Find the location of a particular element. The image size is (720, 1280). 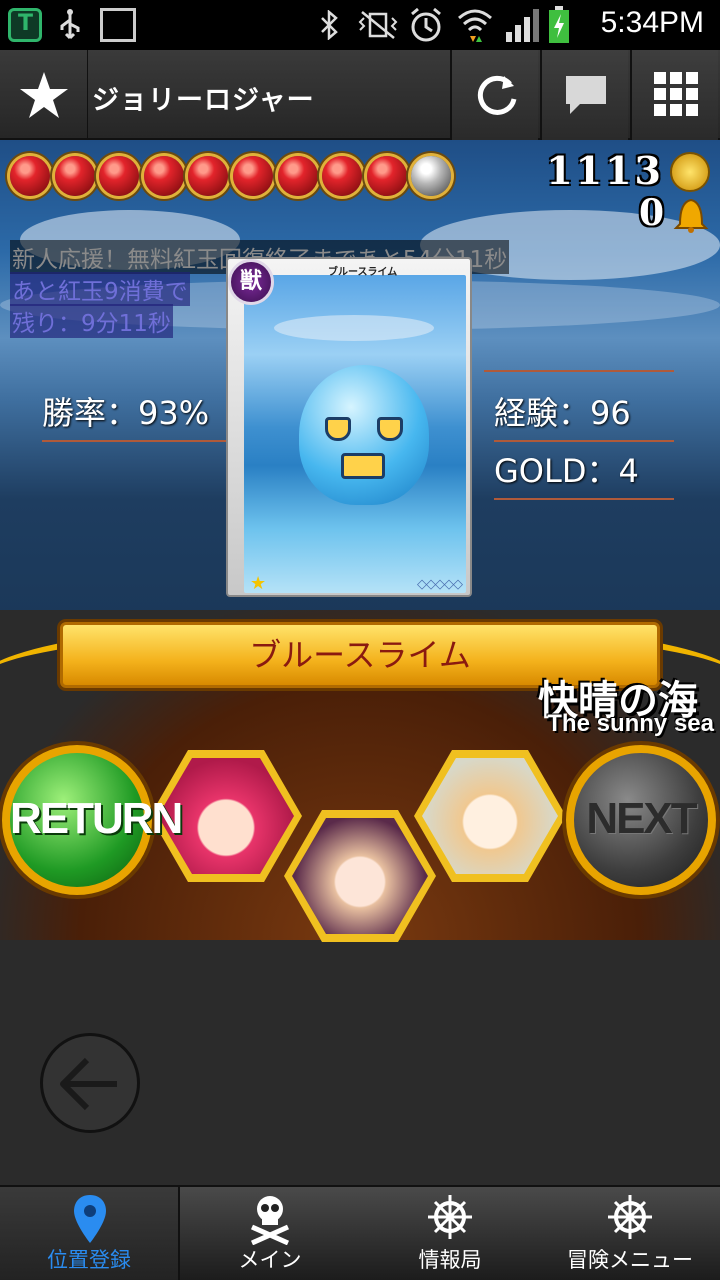

card-name: ブルースライム is located at coordinates (363, 272).